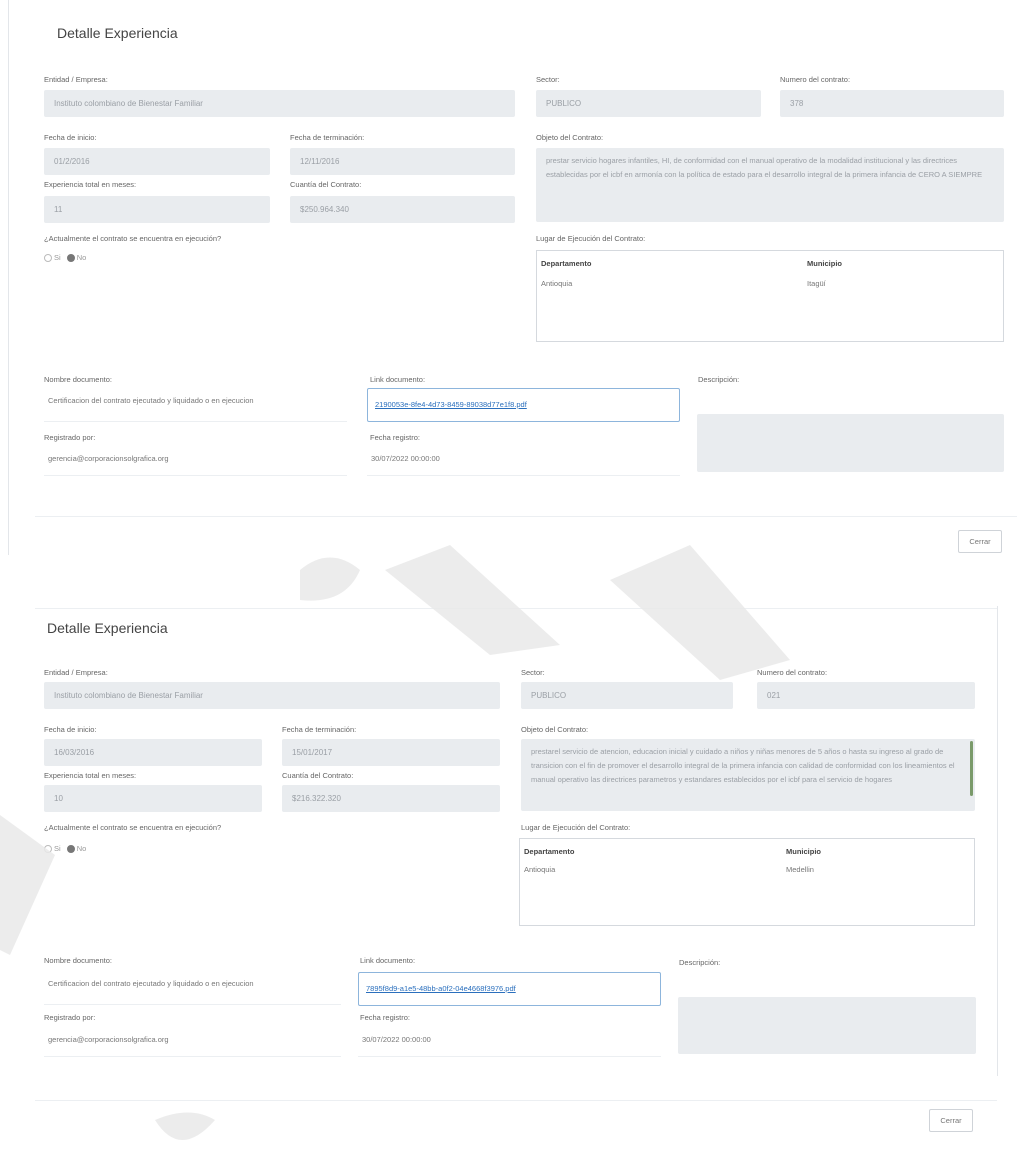  What do you see at coordinates (451, 404) in the screenshot?
I see `link-documento: 2190053e-8fe4-4d73-8459-89038d77e1f8.pdf` at bounding box center [451, 404].